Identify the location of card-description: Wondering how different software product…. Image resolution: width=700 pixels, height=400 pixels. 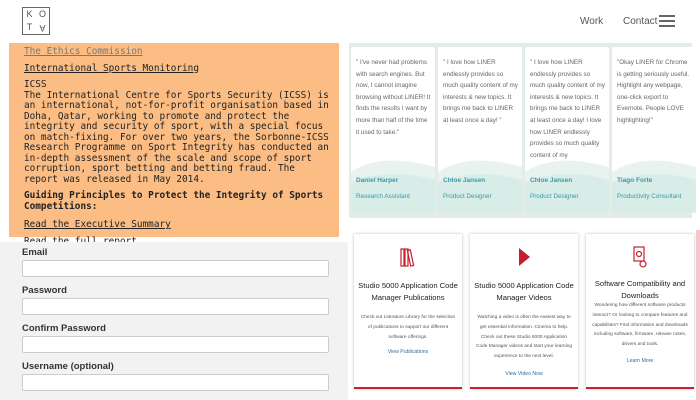
(640, 325).